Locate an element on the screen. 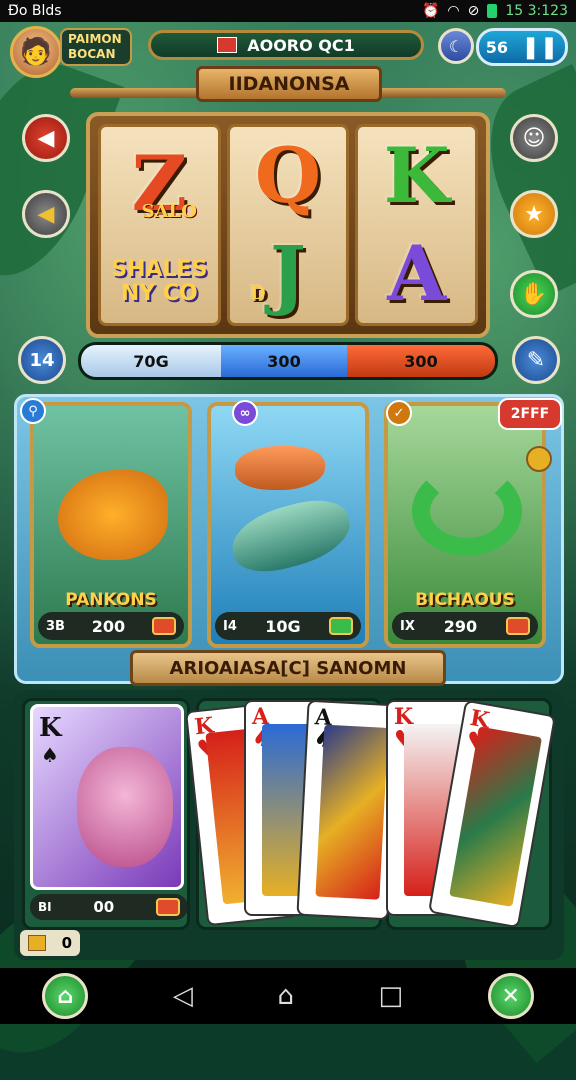 This screenshot has width=576, height=1080. slot-reels: Z SALO SHALES NY CO Q J D K A is located at coordinates (288, 225).